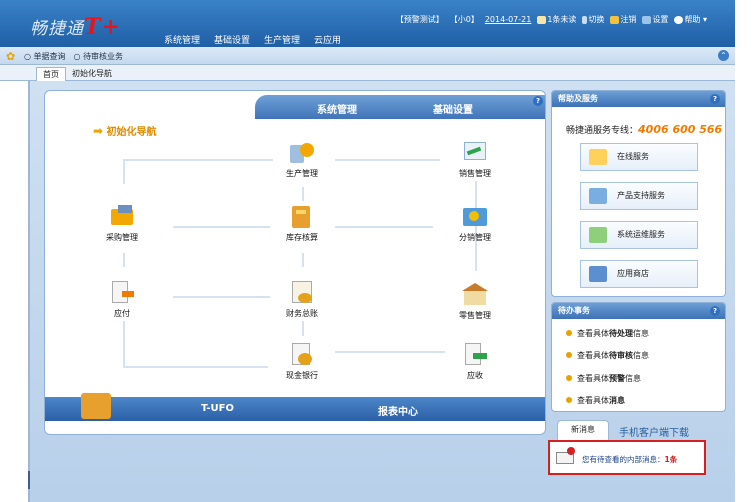 The height and width of the screenshot is (502, 755). Describe the element at coordinates (125, 131) in the screenshot. I see `nav-title: ➡ 初始化导航` at that location.